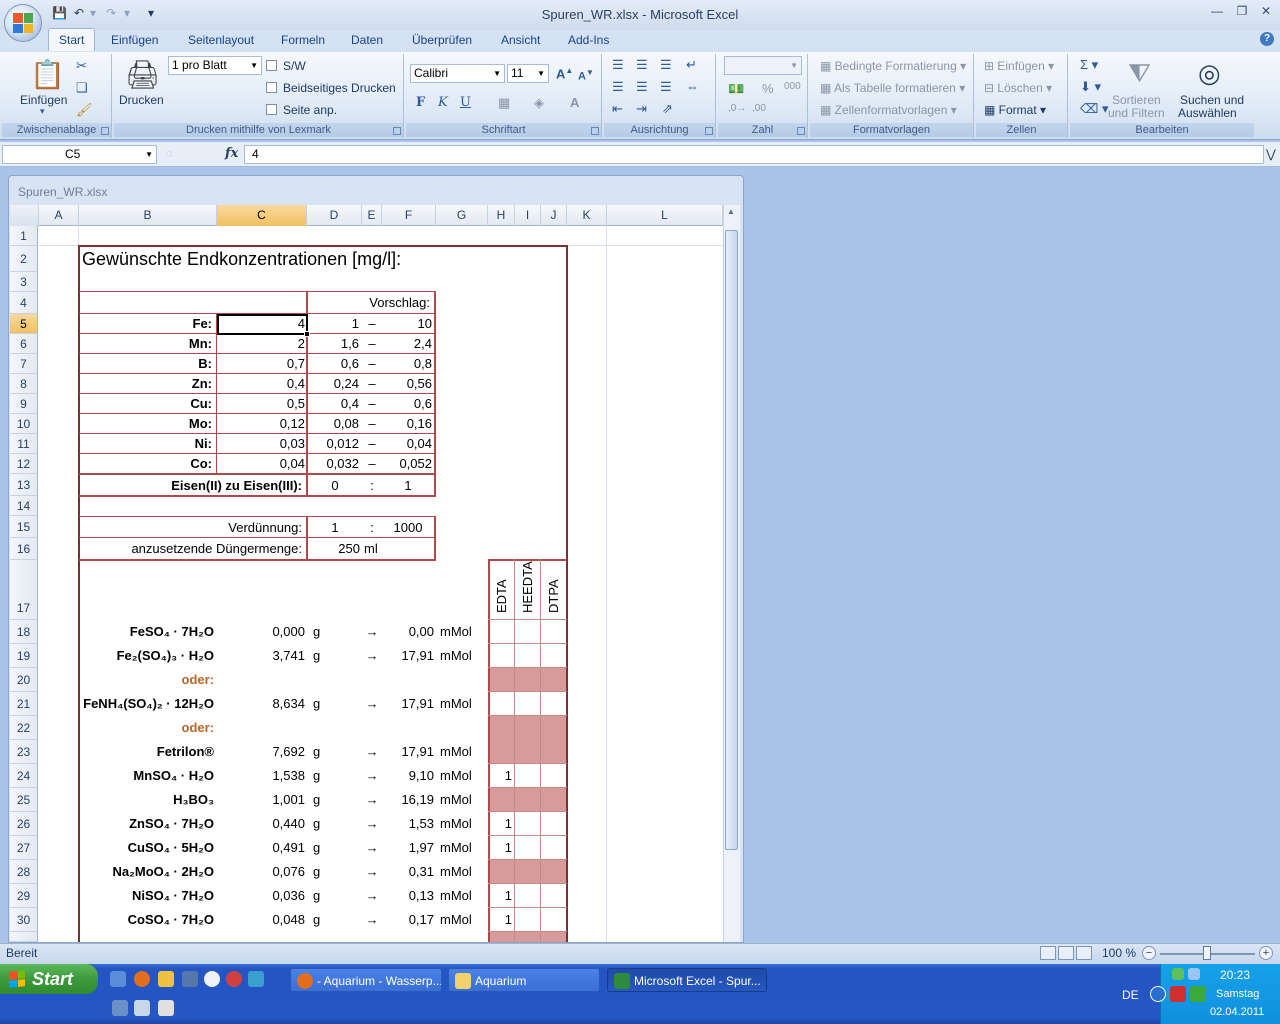 Image resolution: width=1280 pixels, height=1024 pixels. Describe the element at coordinates (148, 799) in the screenshot. I see `compound-name: H₃BO₃` at that location.